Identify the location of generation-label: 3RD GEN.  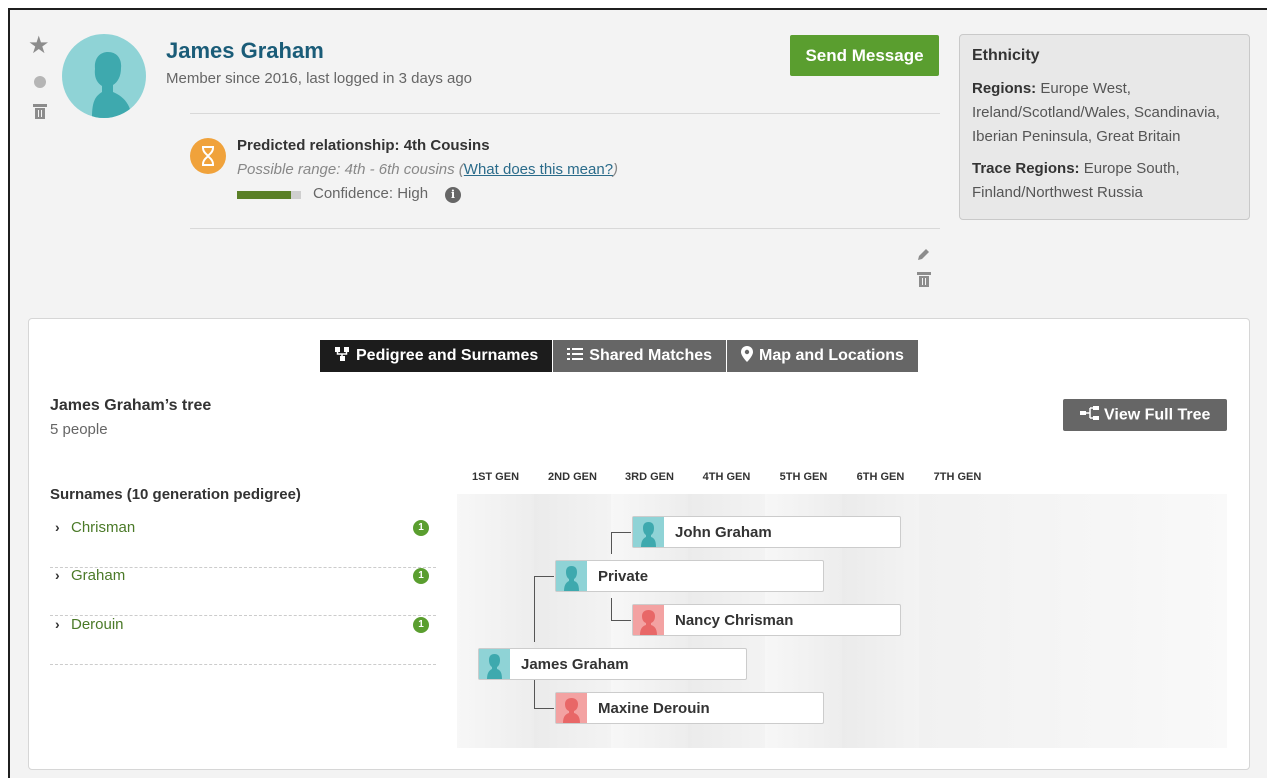
(649, 477).